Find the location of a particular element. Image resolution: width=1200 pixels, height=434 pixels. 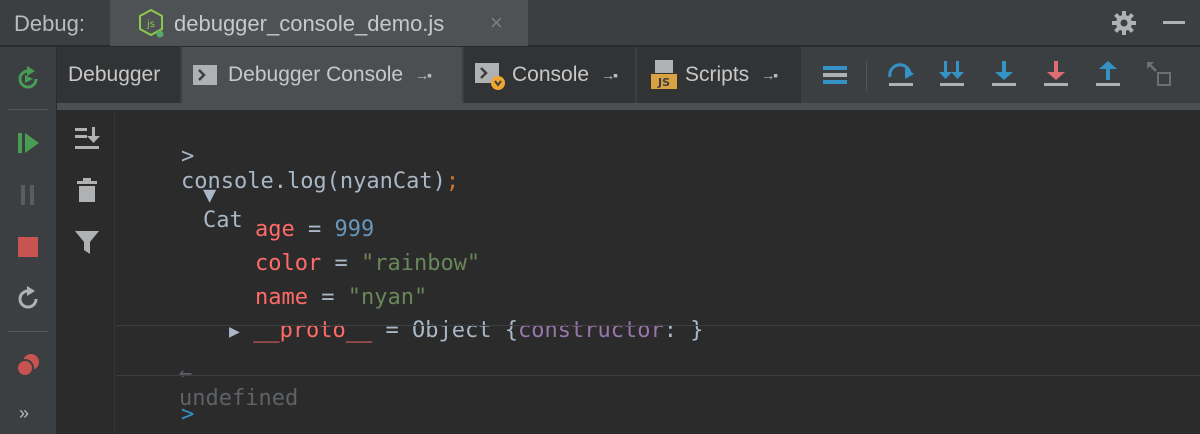

pause-icon is located at coordinates (28, 195).